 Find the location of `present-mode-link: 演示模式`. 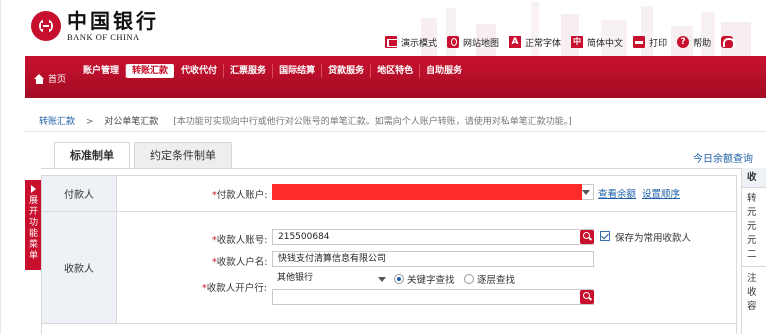

present-mode-link: 演示模式 is located at coordinates (411, 42).